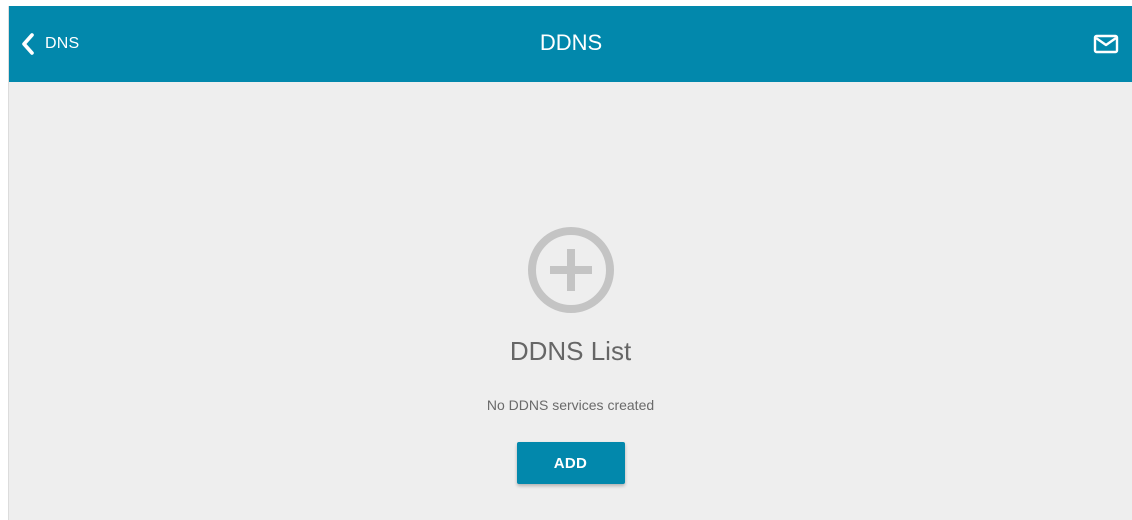 This screenshot has width=1132, height=520. I want to click on empty-message: No DDNS services created, so click(570, 405).